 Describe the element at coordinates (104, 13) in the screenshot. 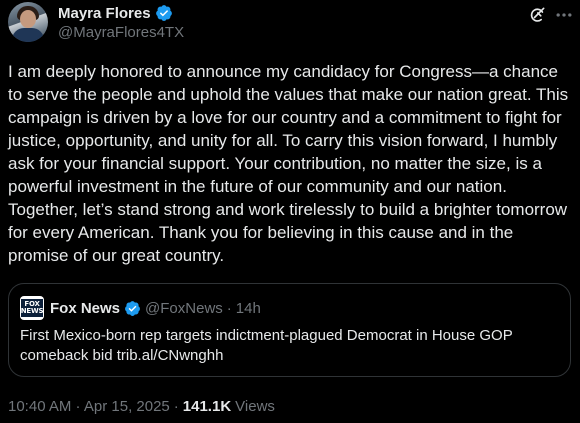

I see `author-display-name: Mayra Flores` at that location.